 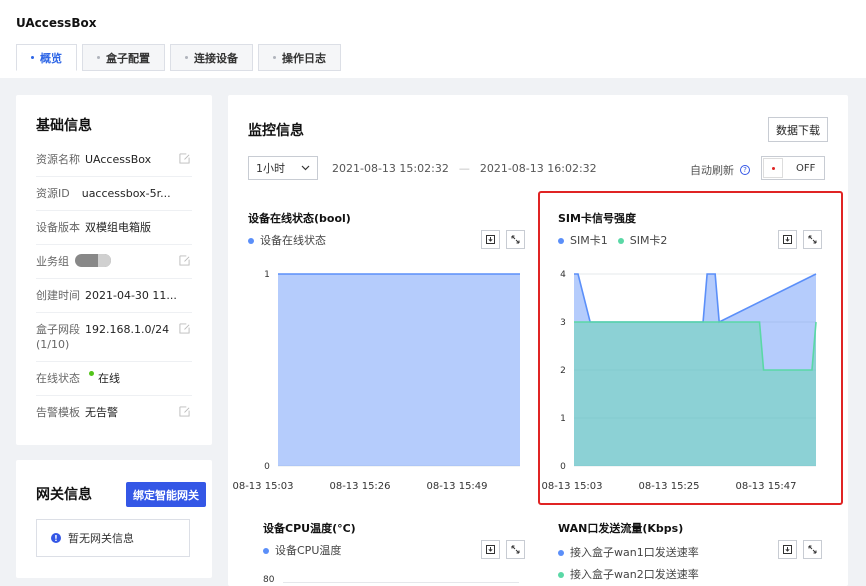 What do you see at coordinates (456, 486) in the screenshot?
I see `x-tick-label: 08-13 15:49` at bounding box center [456, 486].